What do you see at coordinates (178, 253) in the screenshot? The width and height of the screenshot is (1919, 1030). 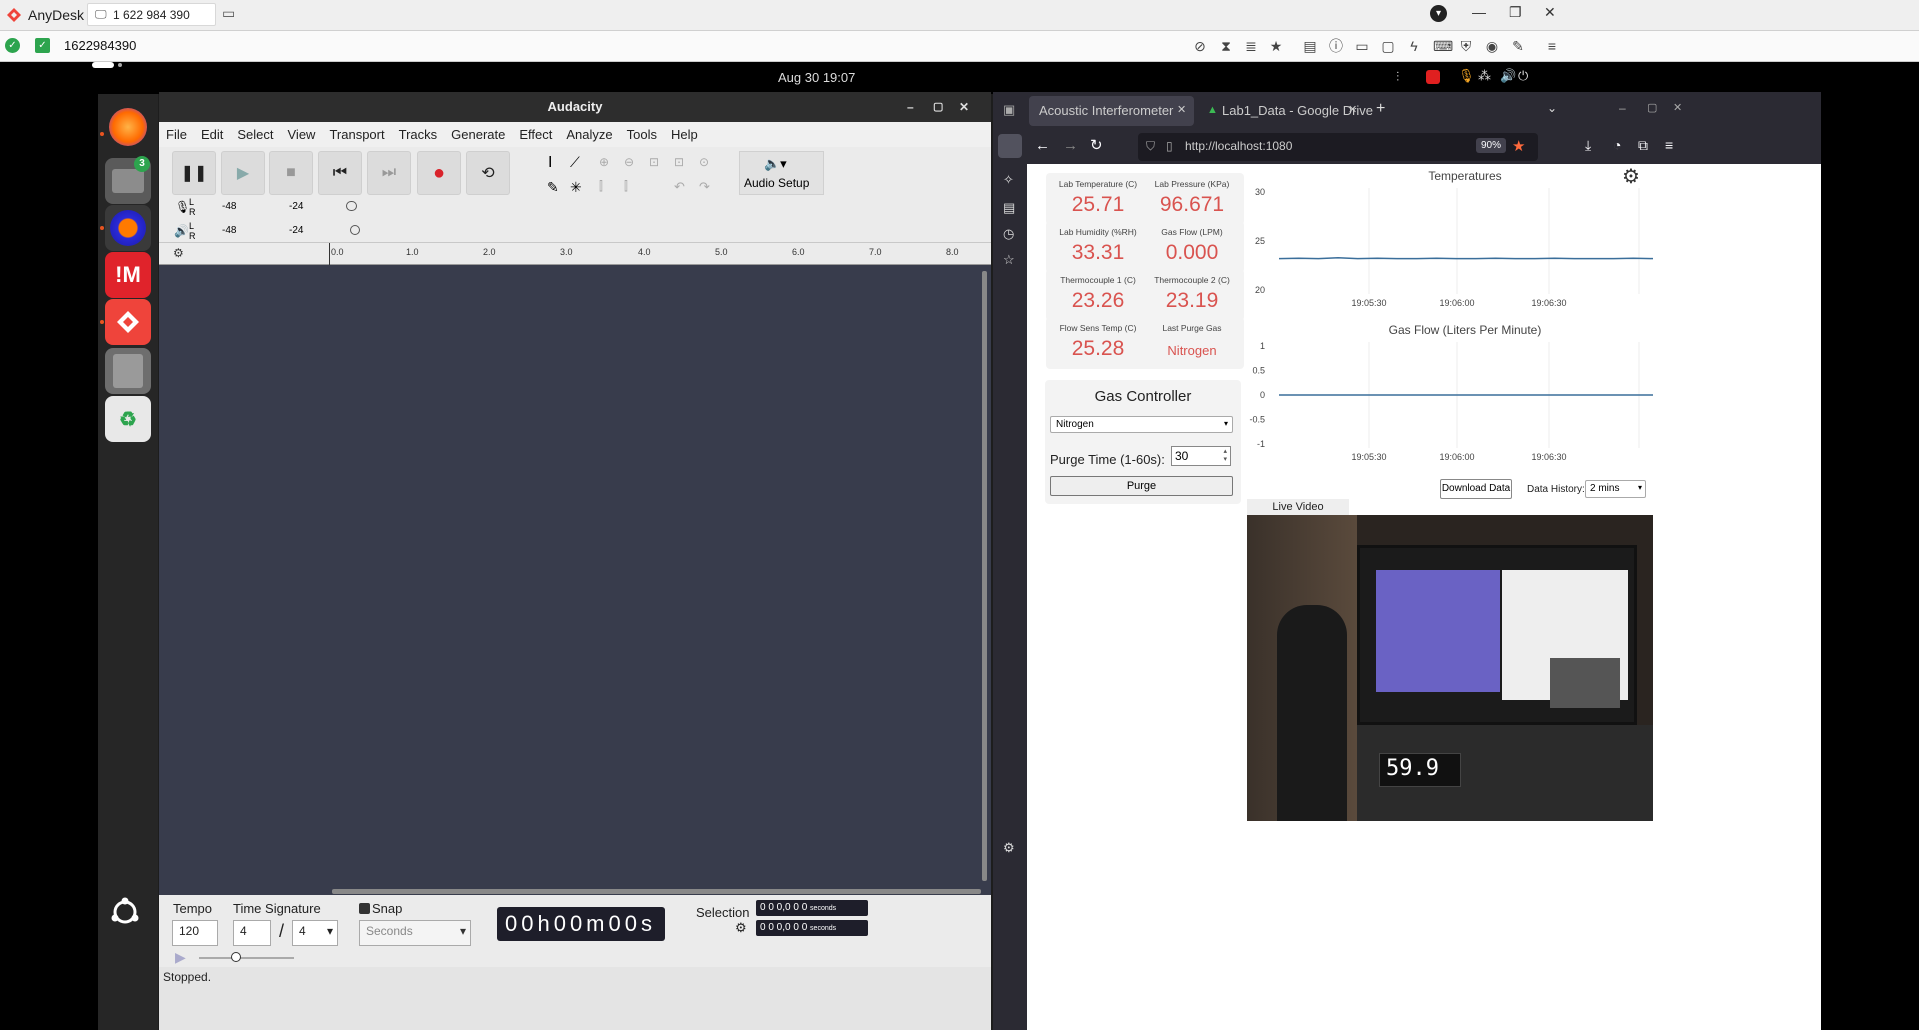 I see `timeline-settings-icon: ⚙` at bounding box center [178, 253].